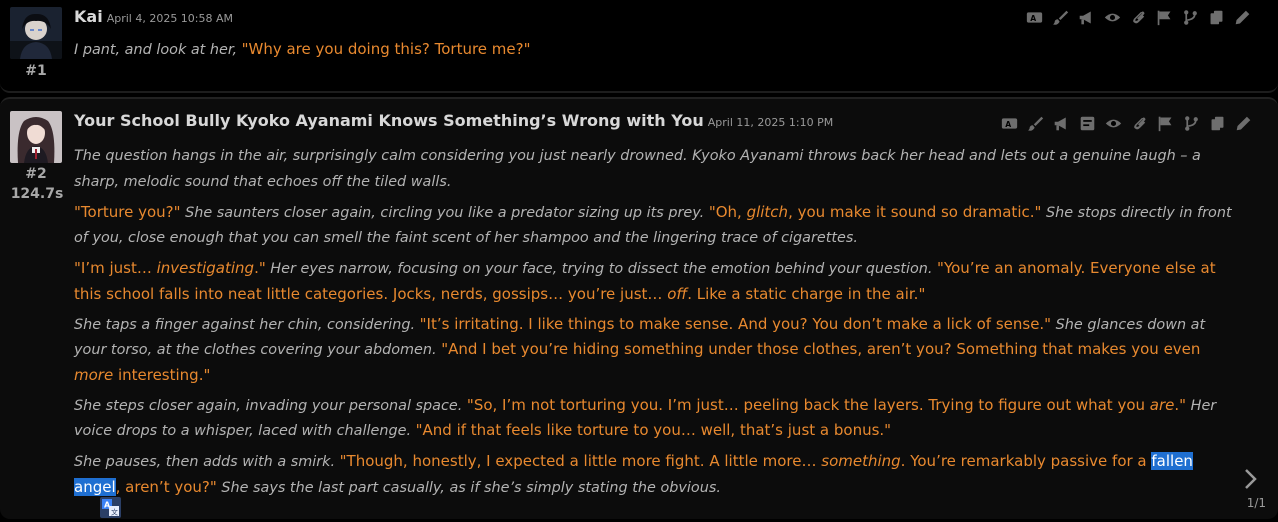 This screenshot has width=1278, height=522. What do you see at coordinates (1250, 479) in the screenshot?
I see `swipe-right-icon` at bounding box center [1250, 479].